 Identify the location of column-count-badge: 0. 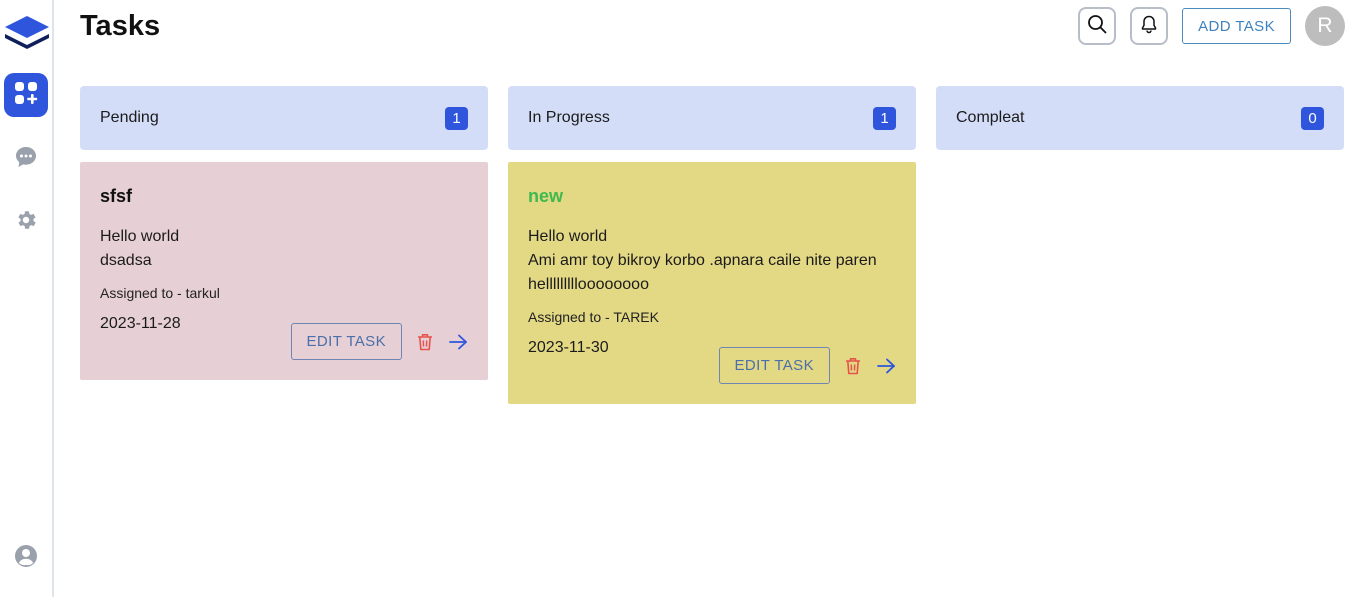
(1312, 118).